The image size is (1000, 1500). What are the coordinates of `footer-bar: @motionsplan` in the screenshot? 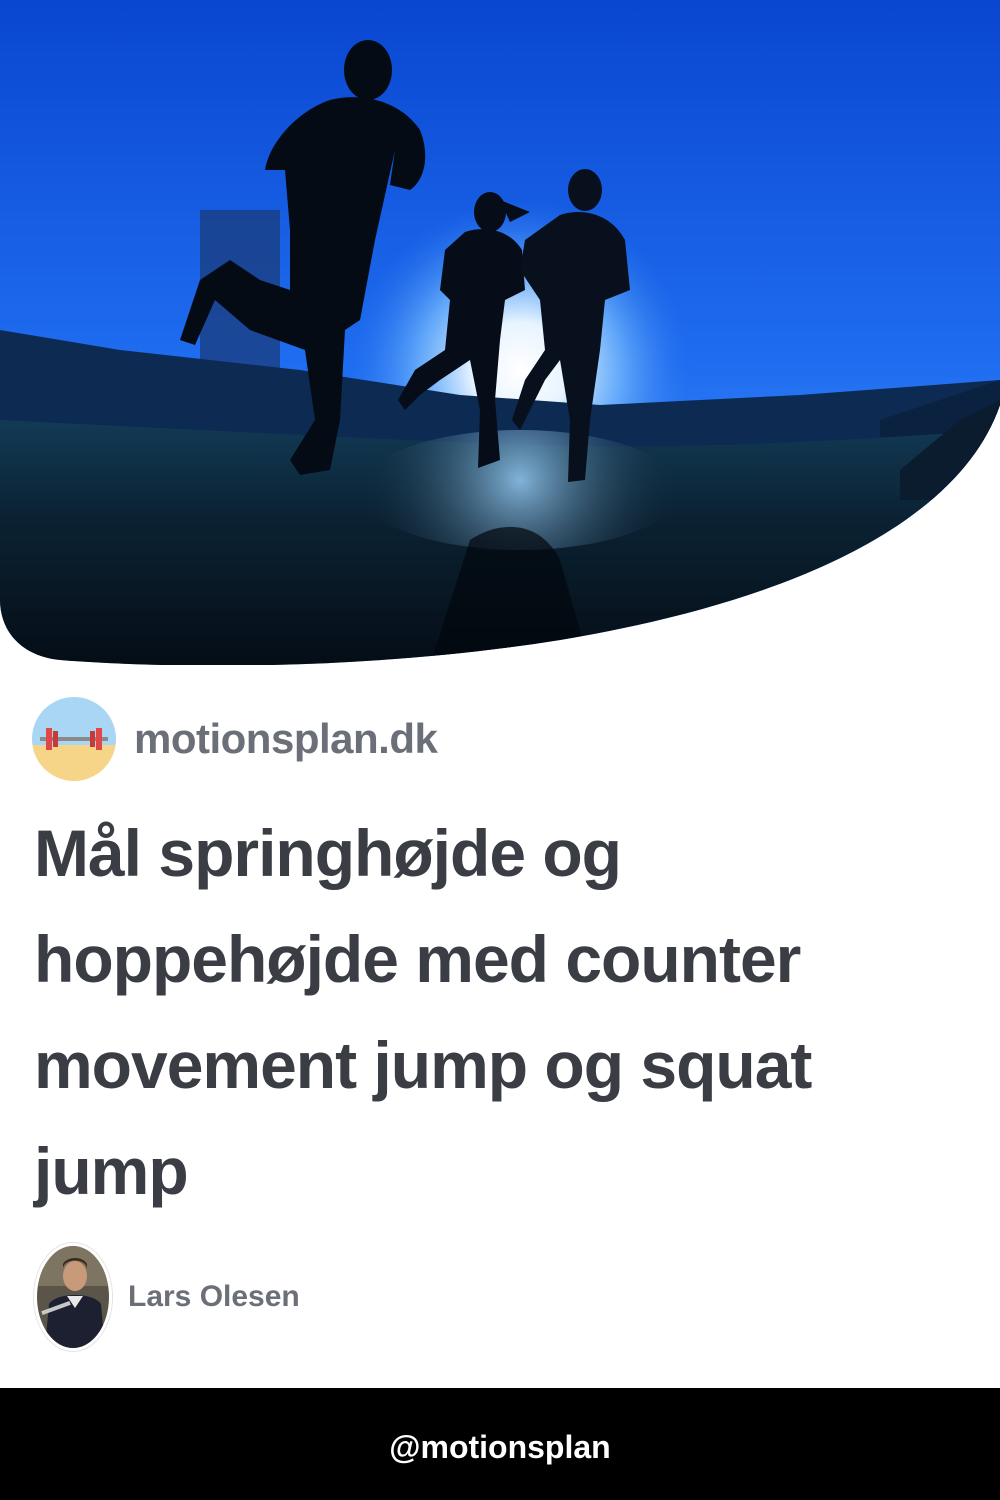 It's located at (500, 1444).